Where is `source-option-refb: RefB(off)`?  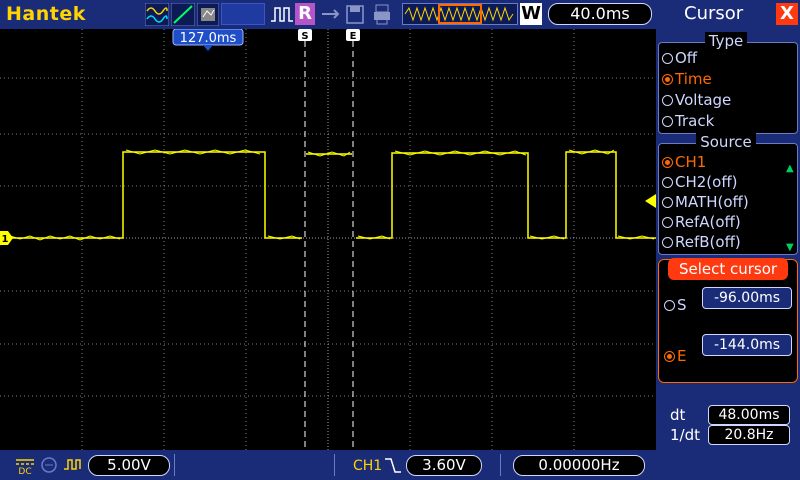
source-option-refb: RefB(off) is located at coordinates (701, 242).